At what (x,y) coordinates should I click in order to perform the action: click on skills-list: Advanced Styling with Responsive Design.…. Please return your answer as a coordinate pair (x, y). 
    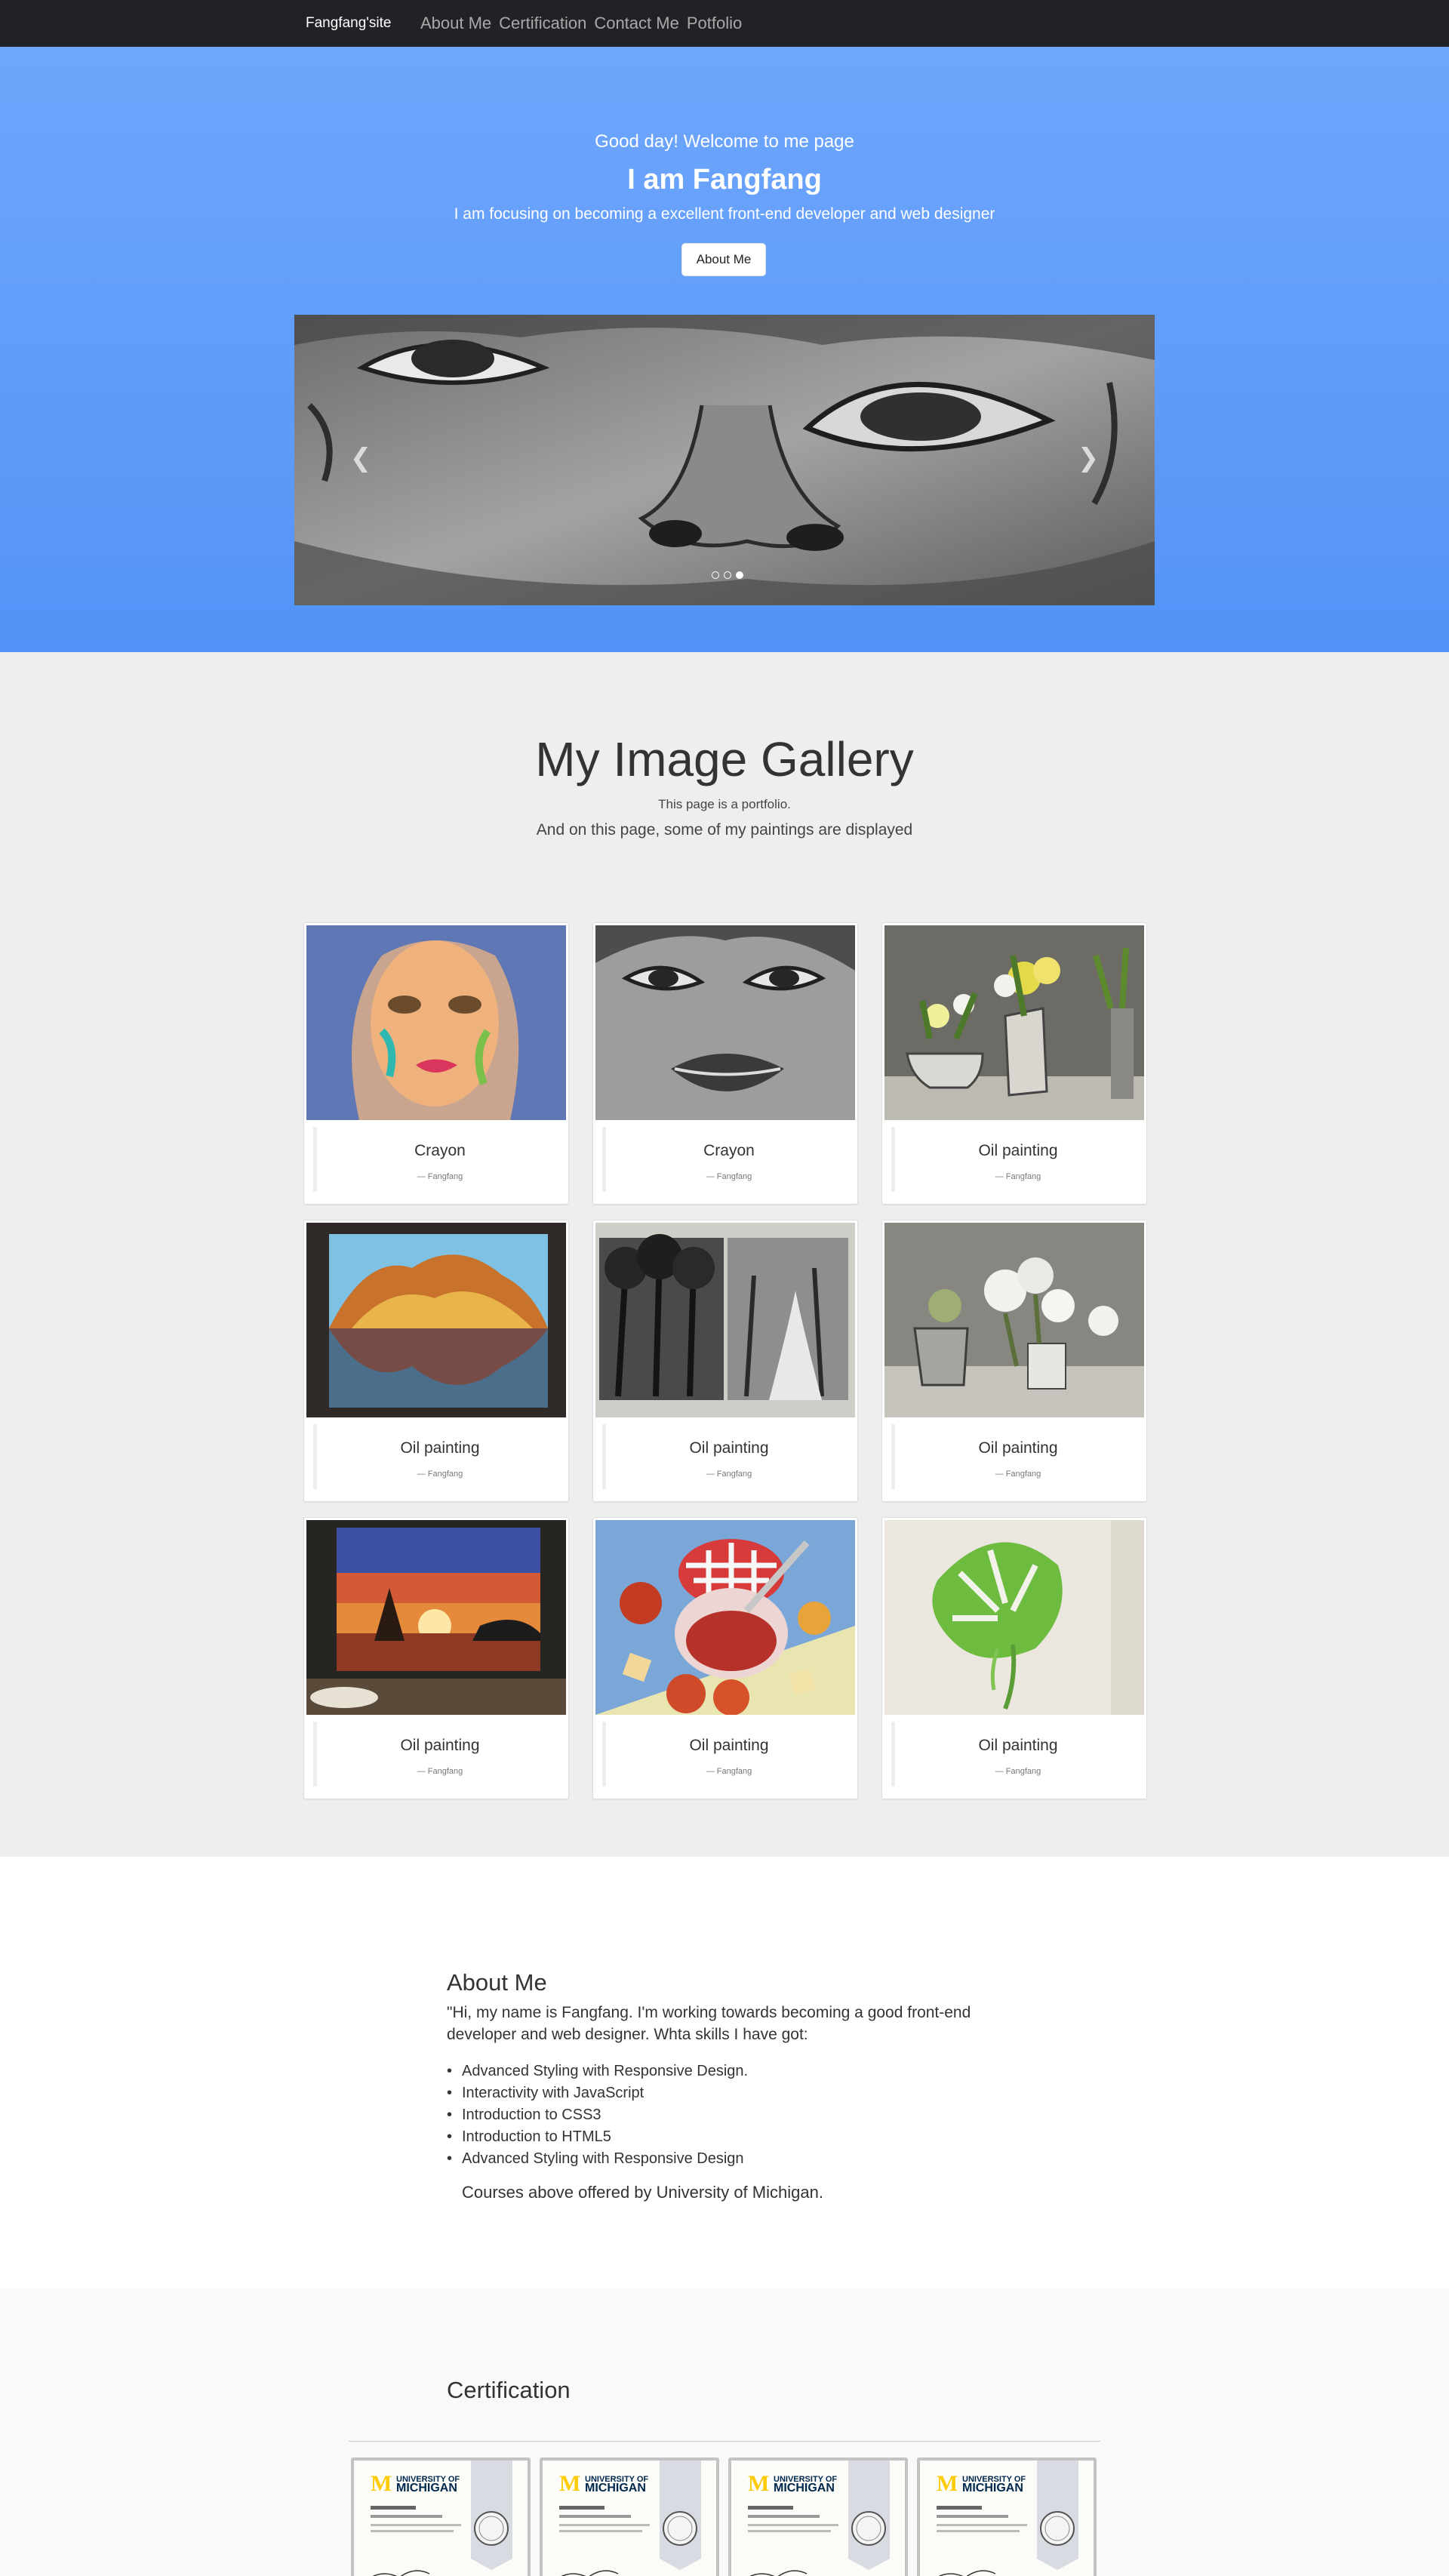
    Looking at the image, I should click on (718, 2115).